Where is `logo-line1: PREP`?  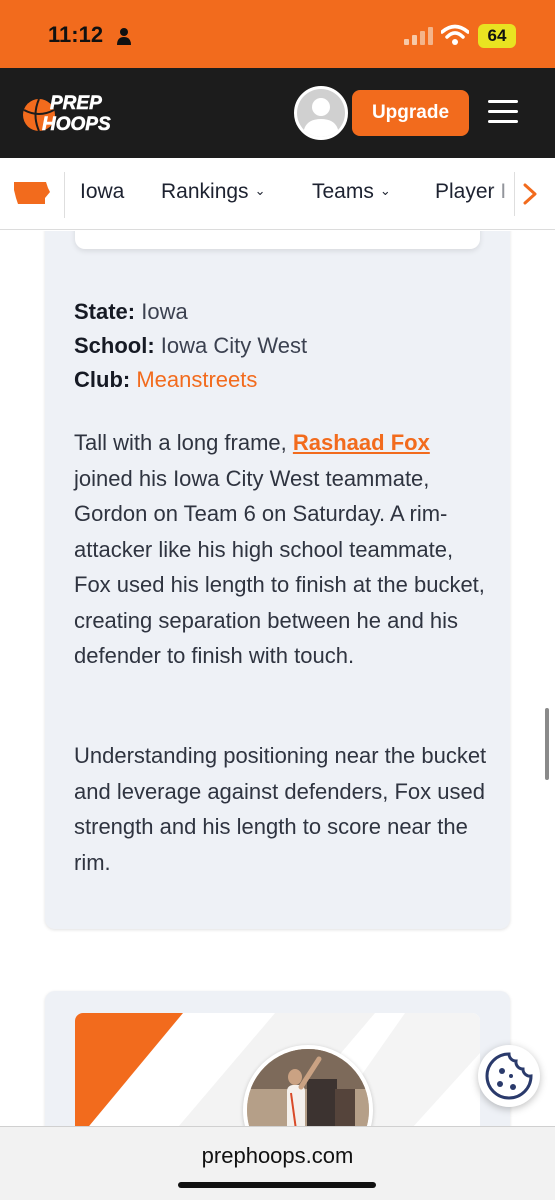
logo-line1: PREP is located at coordinates (76, 103).